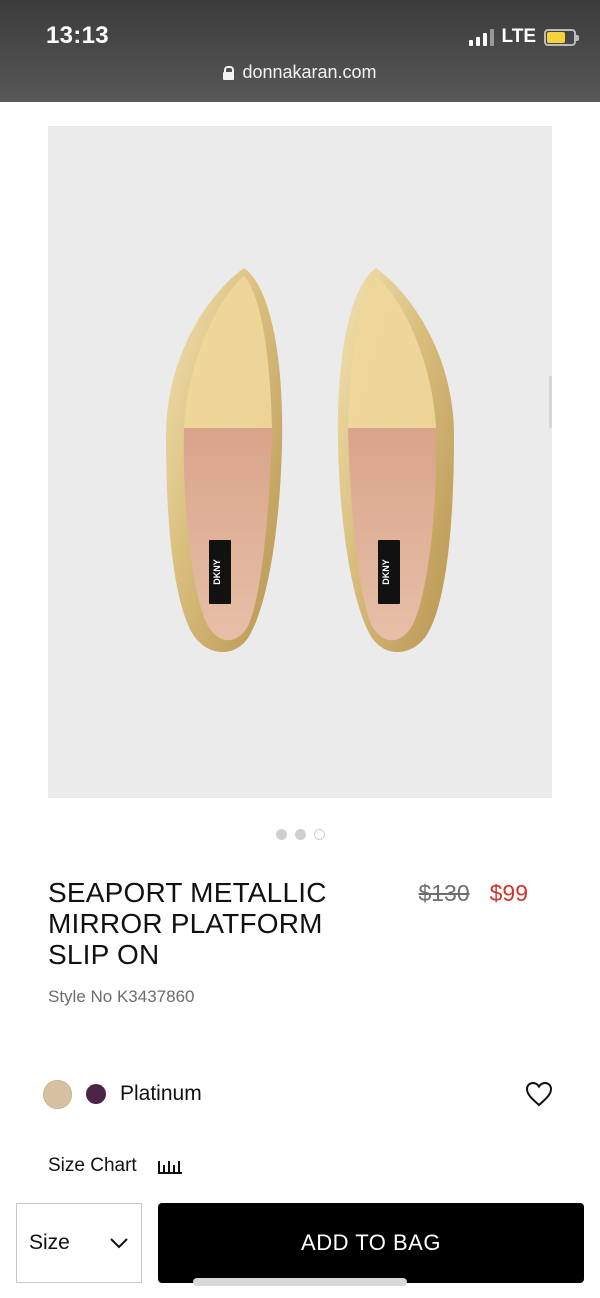 This screenshot has width=600, height=1298. What do you see at coordinates (169, 1167) in the screenshot?
I see `ruler-icon` at bounding box center [169, 1167].